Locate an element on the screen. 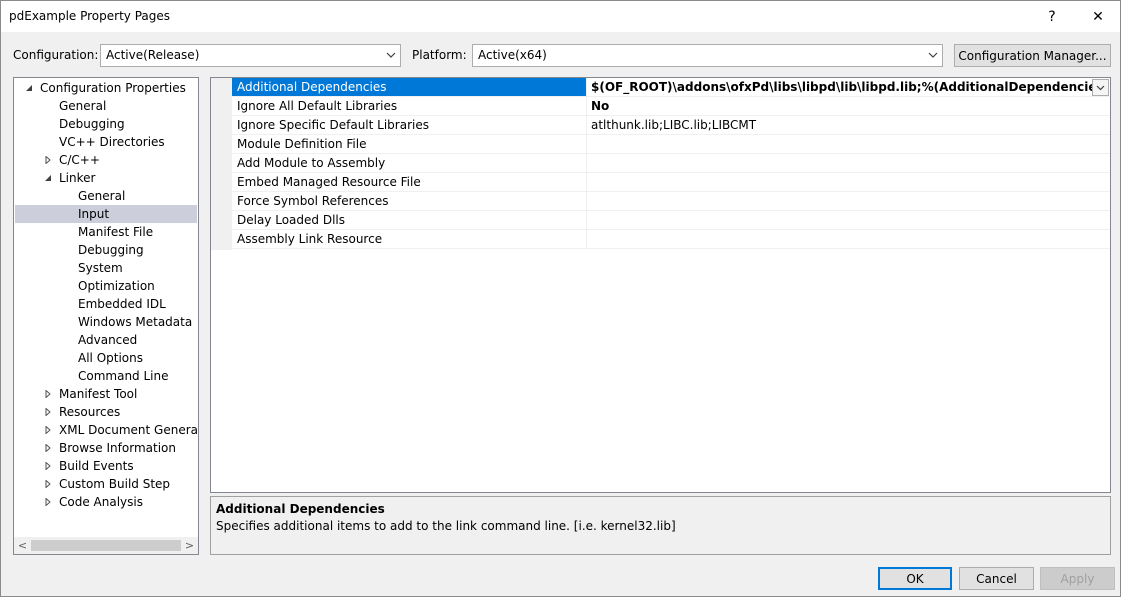  tree-item: Configuration Properties is located at coordinates (106, 88).